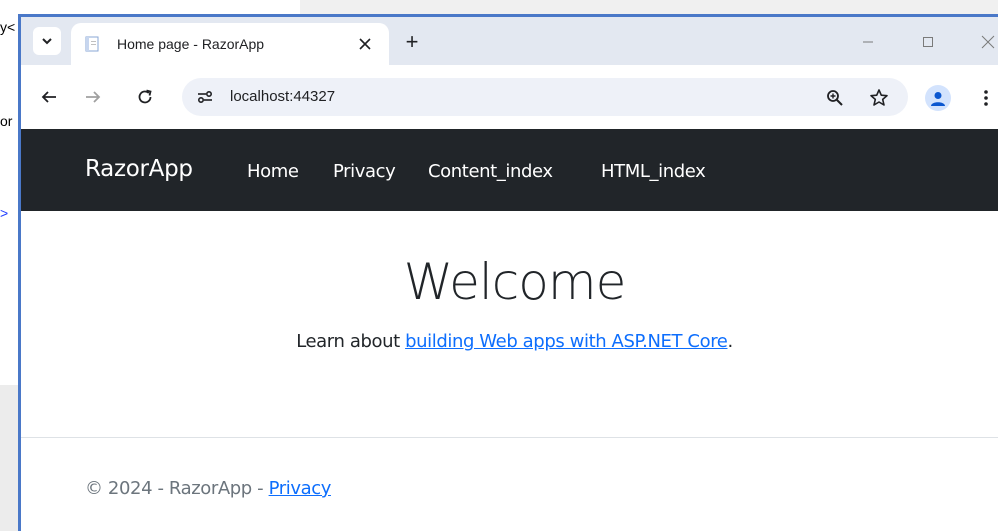 The height and width of the screenshot is (531, 998). Describe the element at coordinates (92, 44) in the screenshot. I see `favicon-icon` at that location.